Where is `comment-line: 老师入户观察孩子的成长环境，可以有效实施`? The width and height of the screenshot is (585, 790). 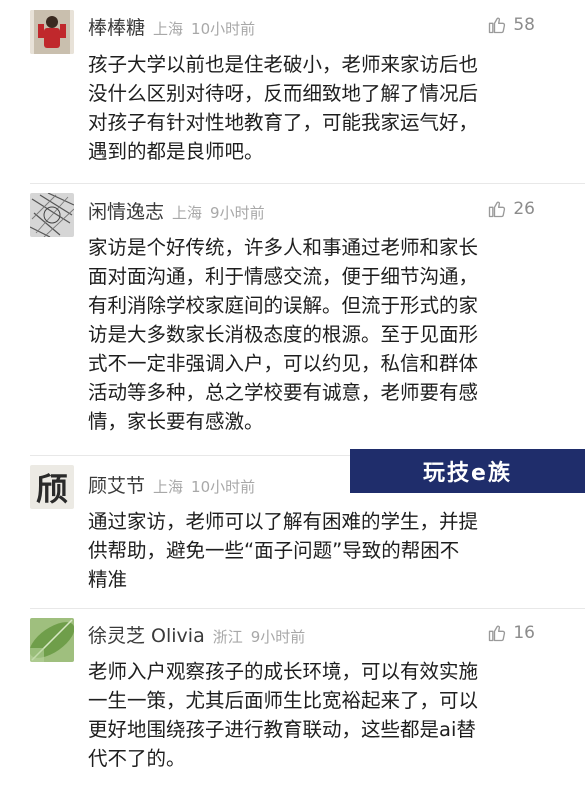
comment-line: 老师入户观察孩子的成长环境，可以有效实施 is located at coordinates (283, 671).